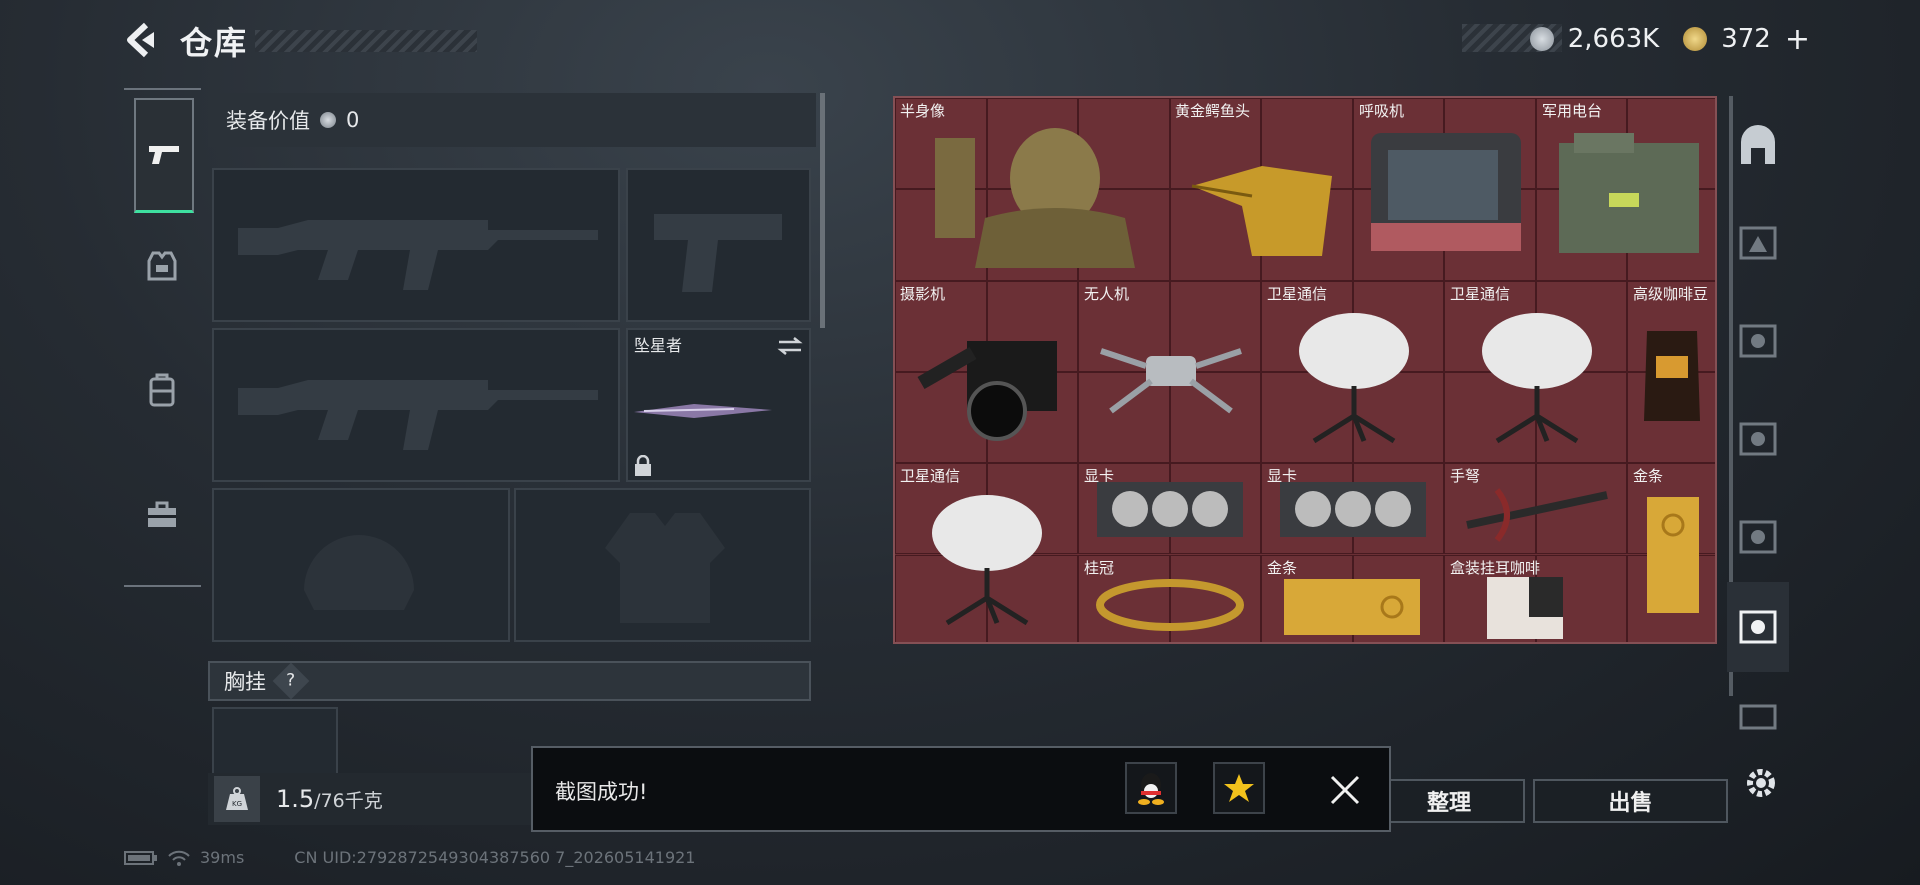 The image size is (1920, 885). I want to click on stash-item-drip-coffee-box: 盒装挂耳咖啡, so click(1536, 598).